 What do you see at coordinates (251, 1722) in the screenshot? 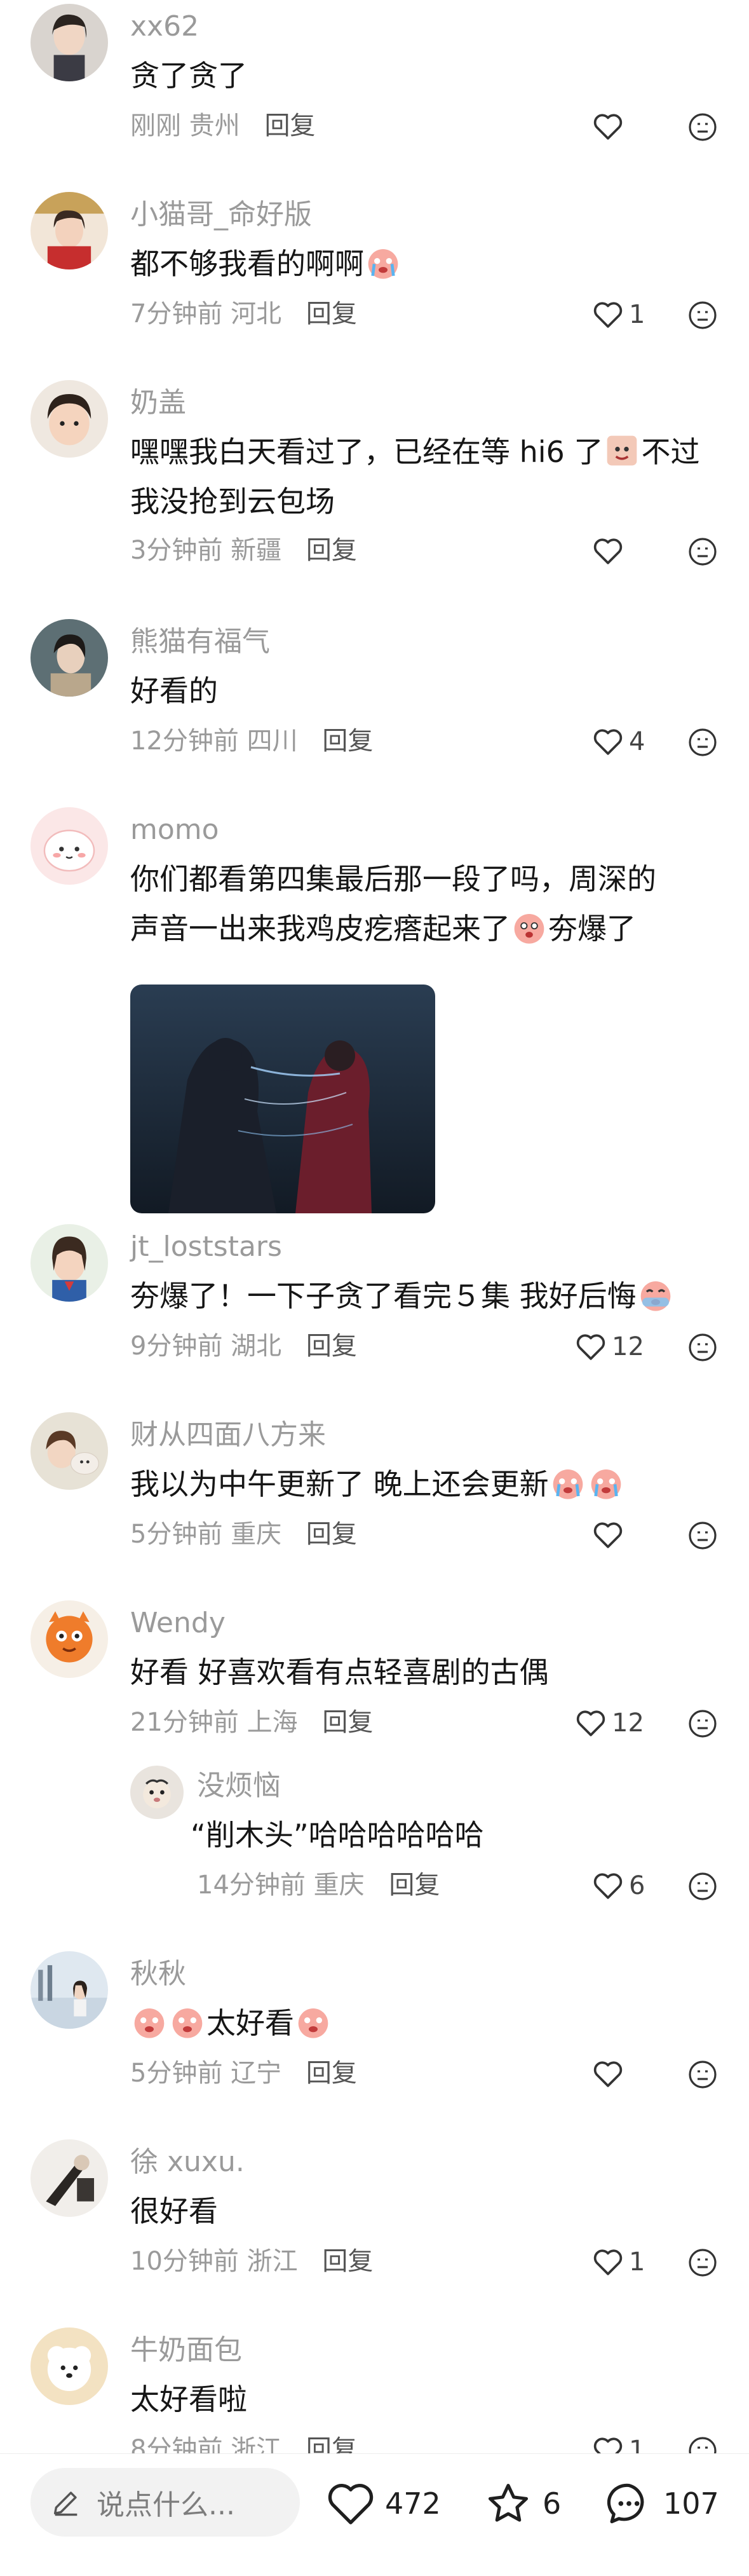
I see `comment-meta: 21分钟前 上海 回复` at bounding box center [251, 1722].